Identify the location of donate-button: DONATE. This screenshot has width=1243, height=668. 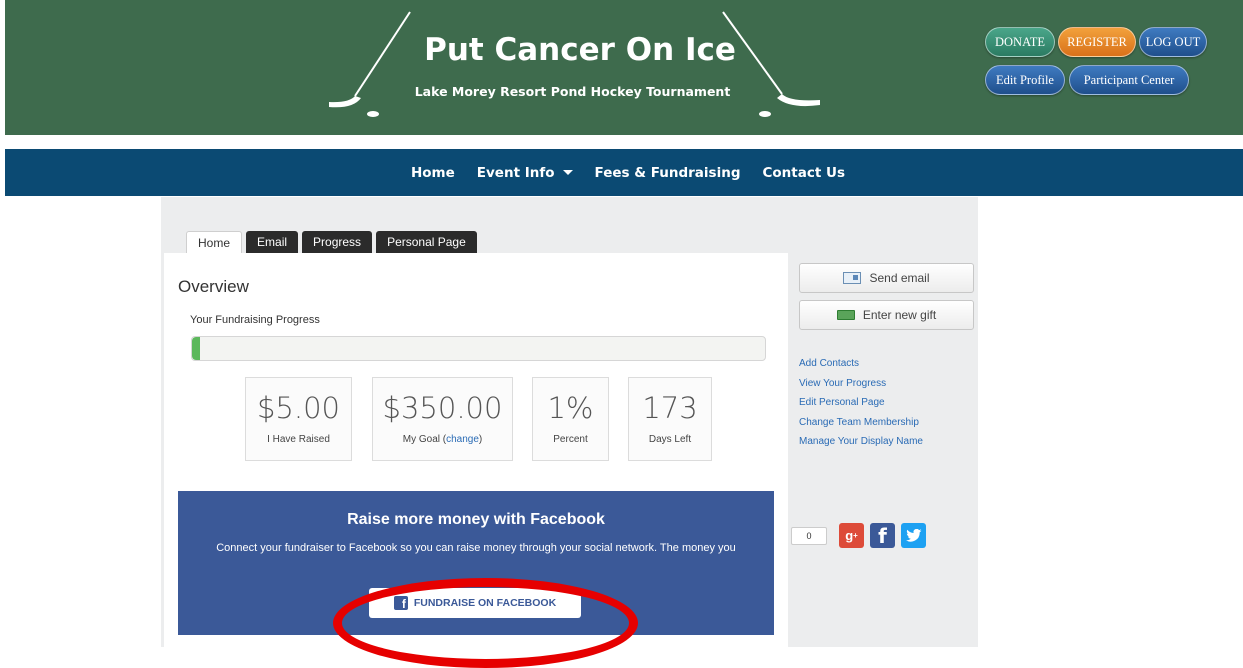
(1020, 42).